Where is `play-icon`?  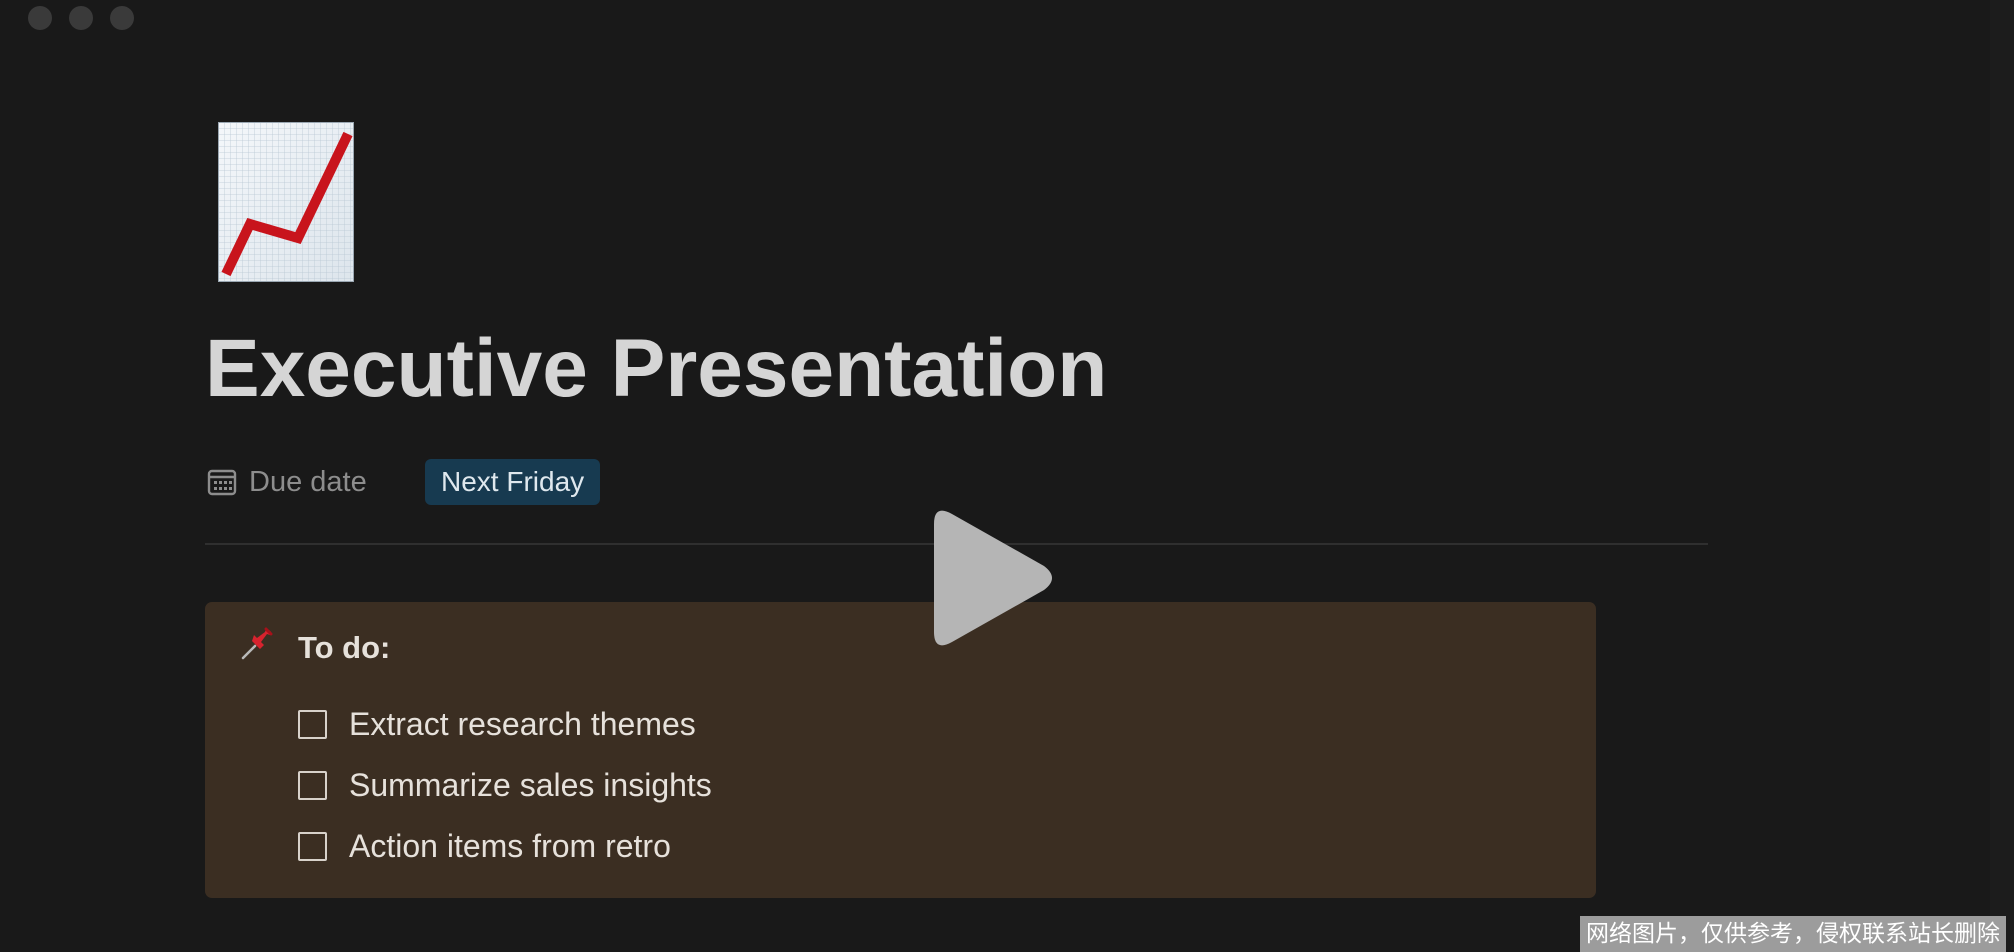 play-icon is located at coordinates (990, 578).